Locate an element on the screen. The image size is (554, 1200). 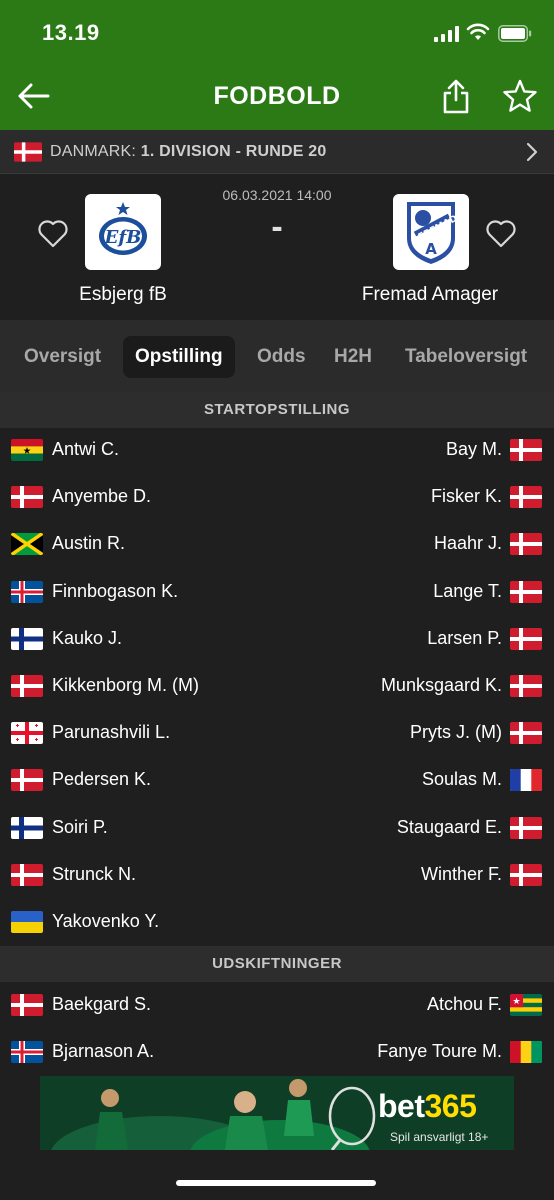
home-player-name: Finnbogason K. is located at coordinates (115, 591).